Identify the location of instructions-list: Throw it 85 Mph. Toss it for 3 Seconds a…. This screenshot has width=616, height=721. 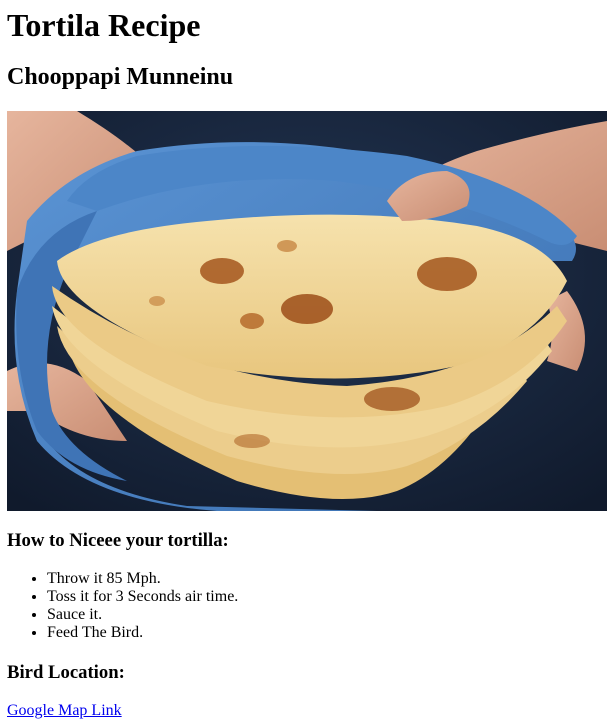
(122, 606).